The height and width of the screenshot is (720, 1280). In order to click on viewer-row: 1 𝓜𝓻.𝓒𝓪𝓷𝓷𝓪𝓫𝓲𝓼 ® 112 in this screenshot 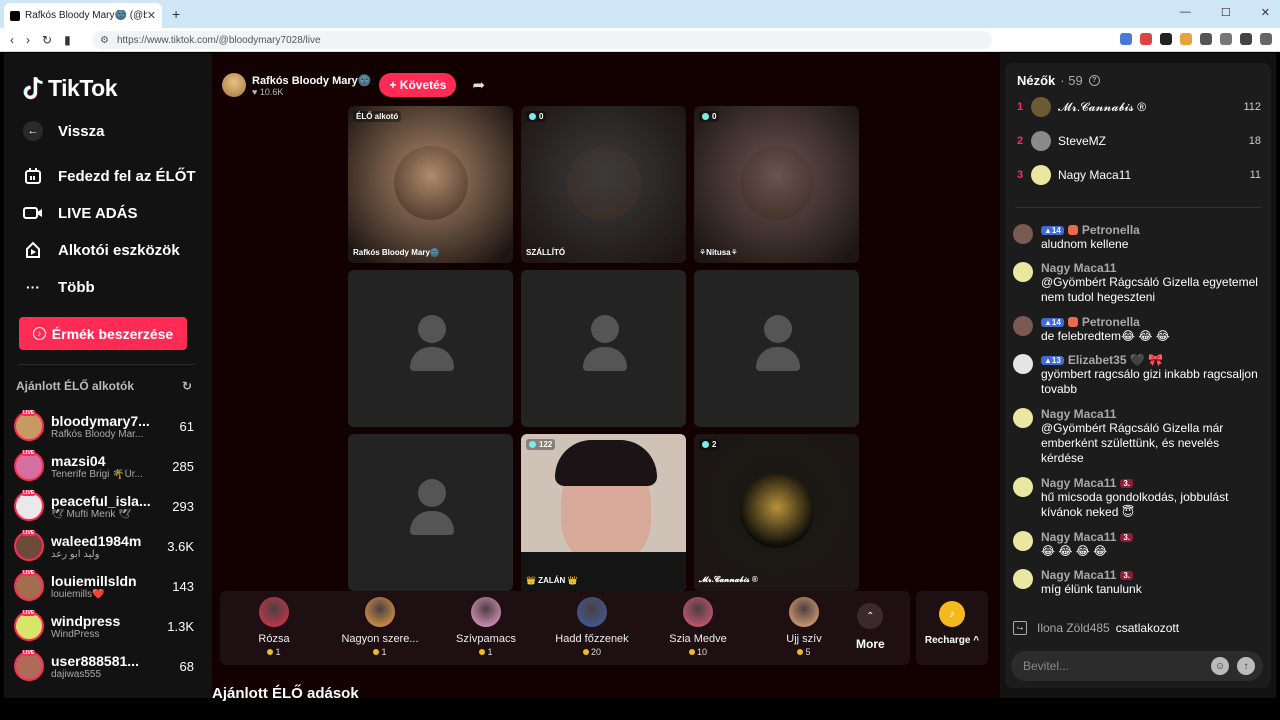, I will do `click(1139, 107)`.